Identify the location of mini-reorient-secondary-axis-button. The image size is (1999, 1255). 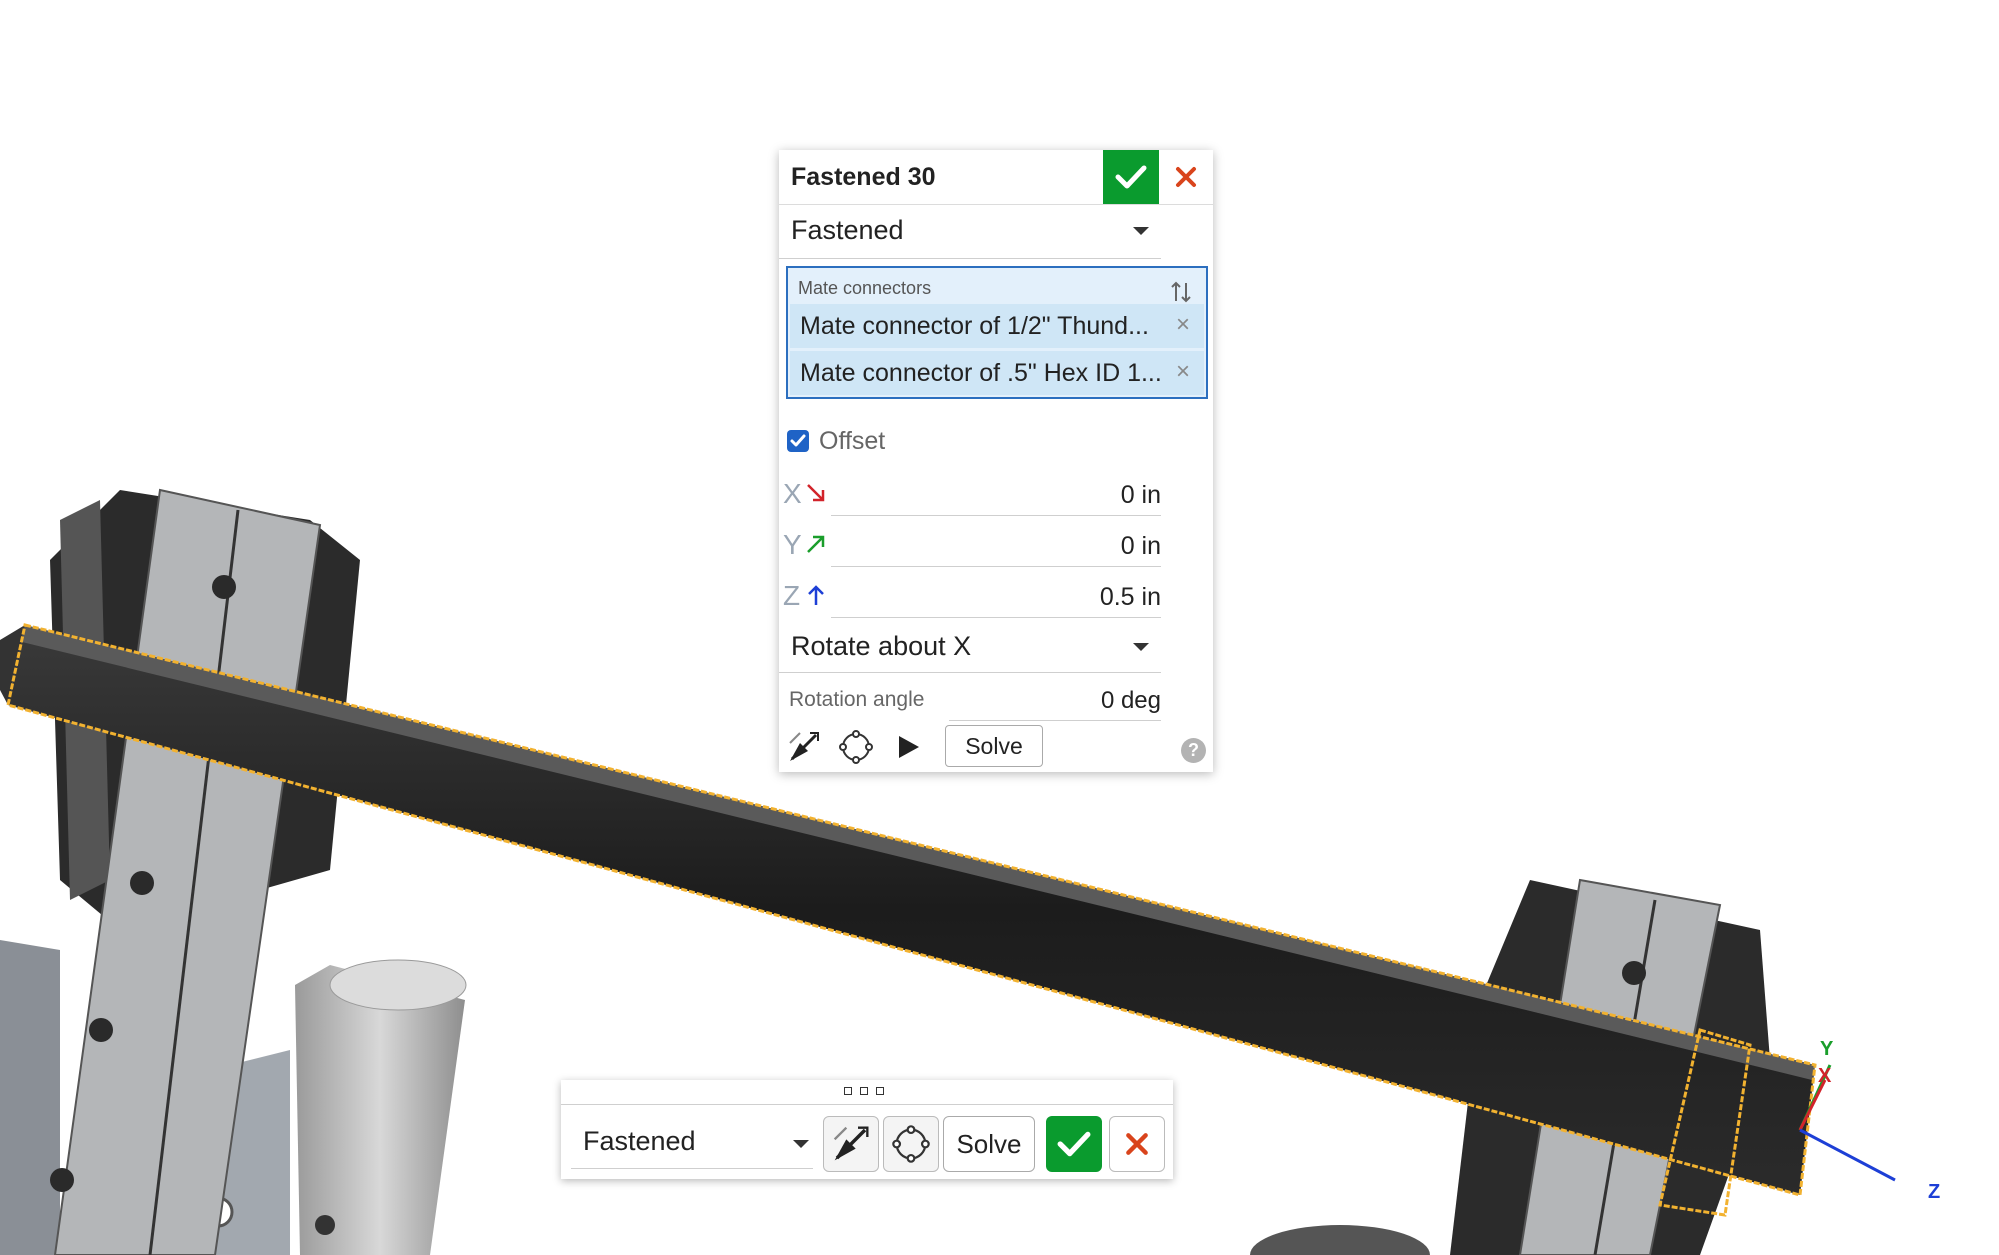
(911, 1144).